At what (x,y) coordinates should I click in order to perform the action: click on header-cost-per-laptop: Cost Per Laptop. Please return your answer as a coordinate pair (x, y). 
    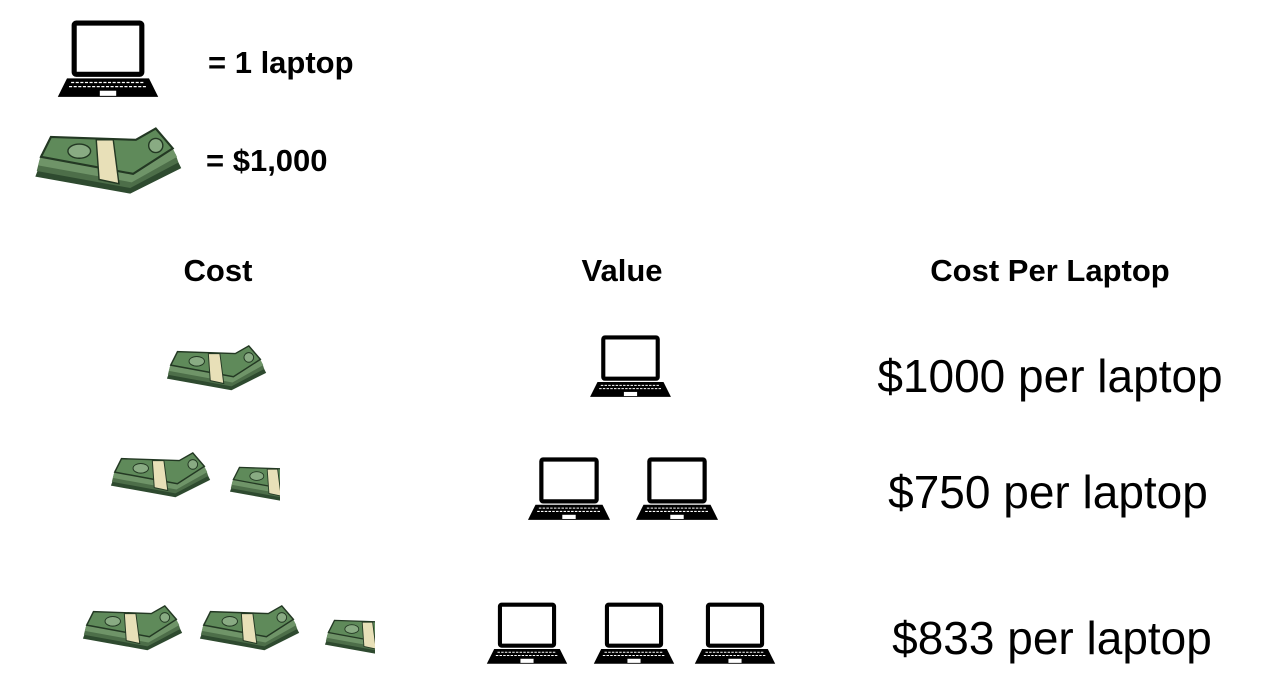
    Looking at the image, I should click on (1050, 270).